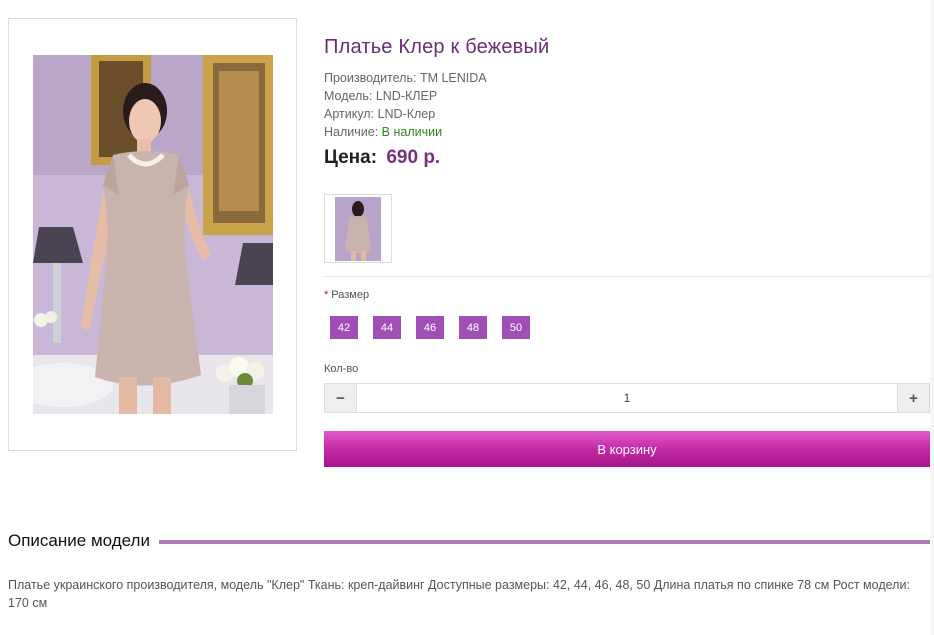  I want to click on required-mark: *, so click(326, 295).